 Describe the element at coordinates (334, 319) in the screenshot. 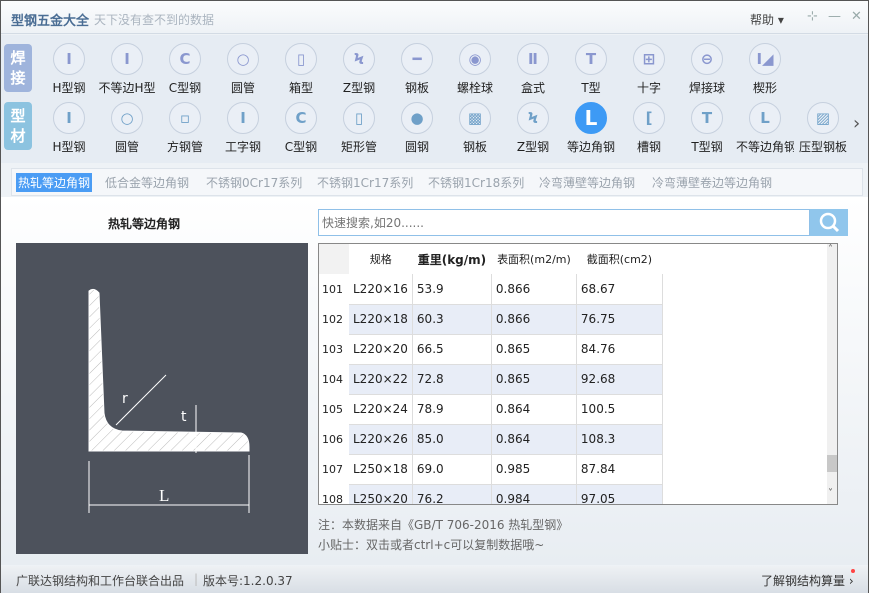

I see `row-index: 102` at that location.